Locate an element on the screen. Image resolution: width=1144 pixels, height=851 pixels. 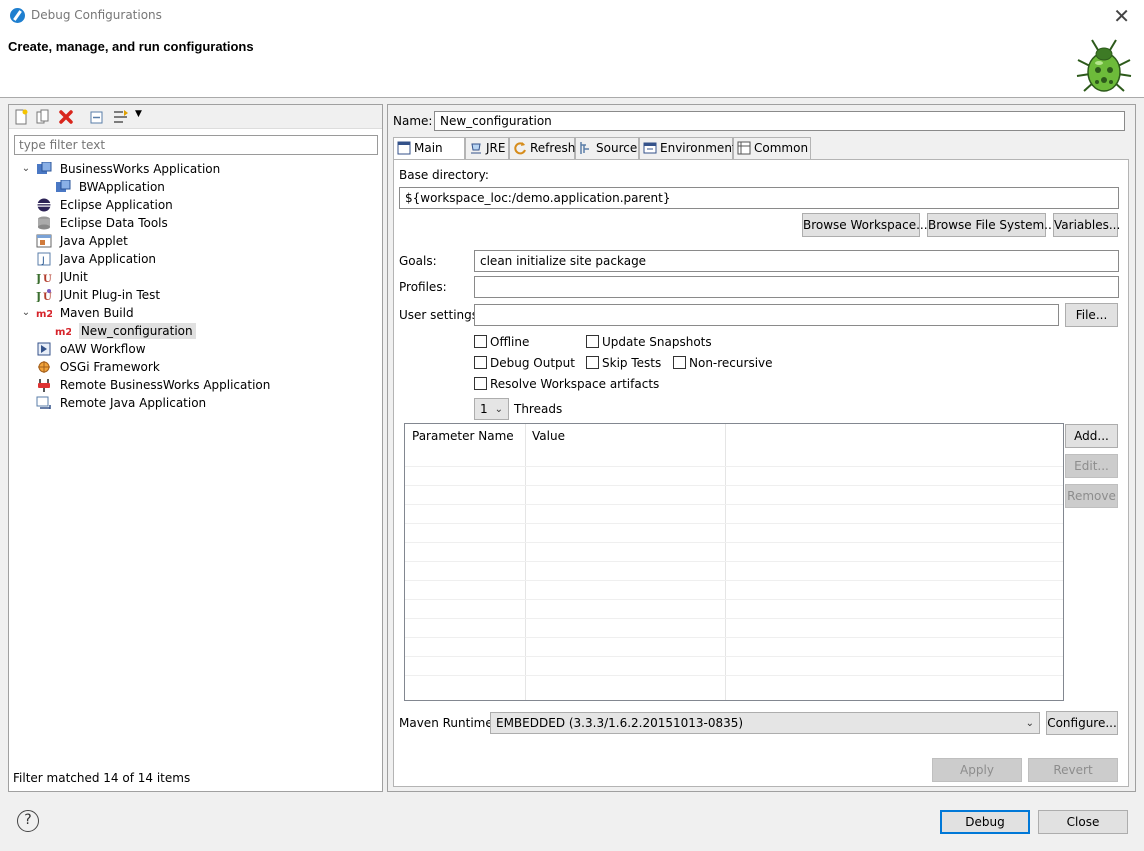
tree-item-java-applet: Java Applet is located at coordinates (82, 241).